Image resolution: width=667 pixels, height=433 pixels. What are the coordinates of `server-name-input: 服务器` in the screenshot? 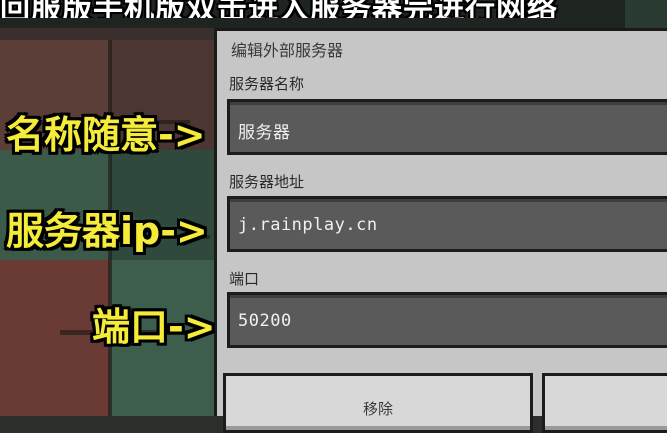 It's located at (447, 127).